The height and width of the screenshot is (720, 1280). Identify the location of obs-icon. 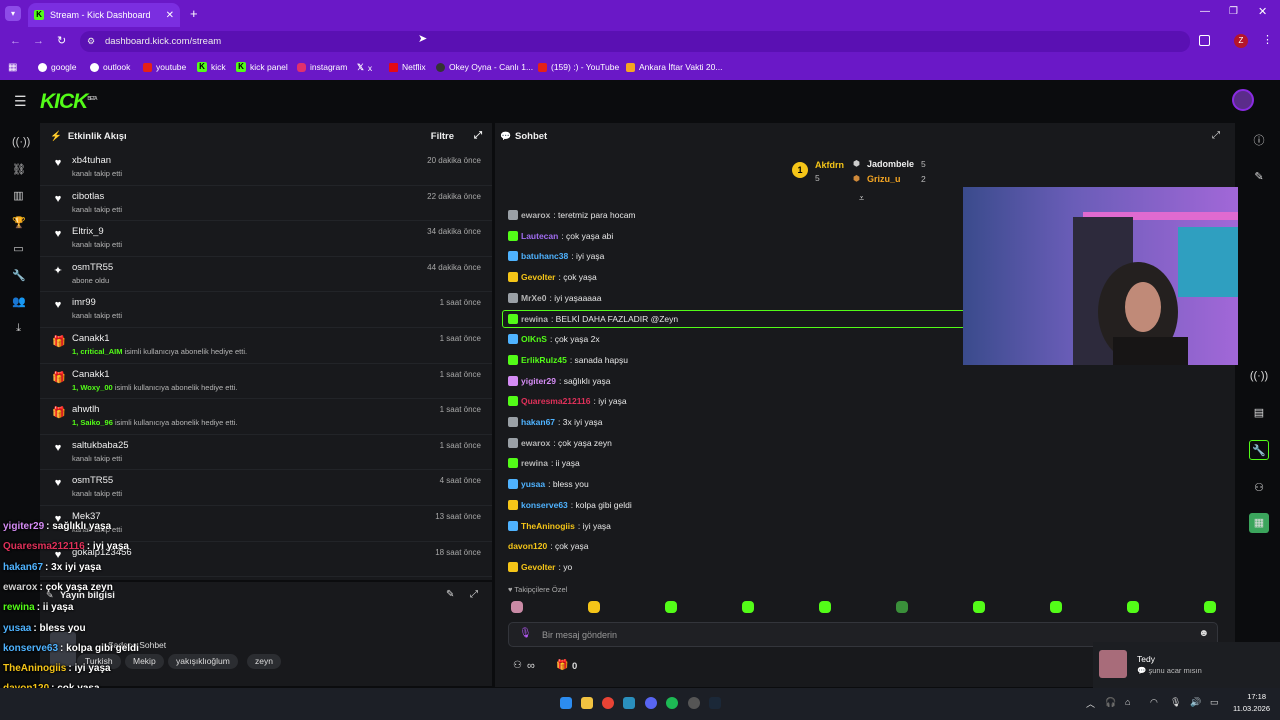
(694, 703).